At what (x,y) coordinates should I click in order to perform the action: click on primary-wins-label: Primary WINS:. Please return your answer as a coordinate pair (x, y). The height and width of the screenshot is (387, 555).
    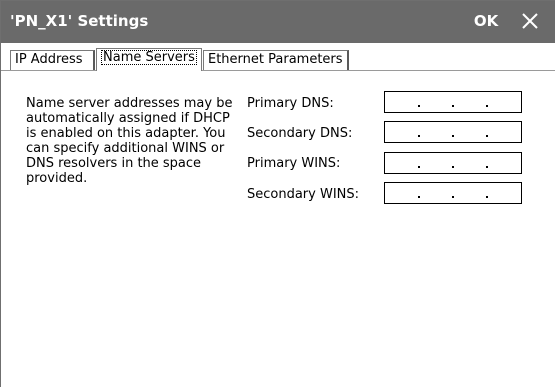
    Looking at the image, I should click on (294, 163).